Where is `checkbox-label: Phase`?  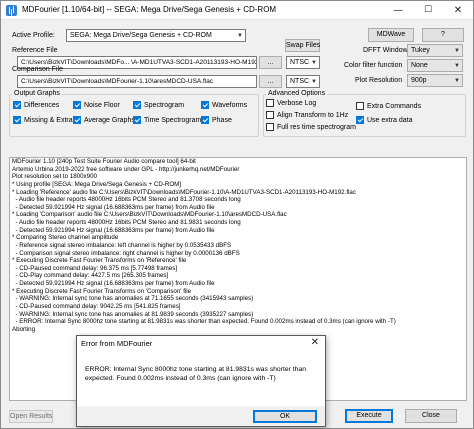 checkbox-label: Phase is located at coordinates (222, 120).